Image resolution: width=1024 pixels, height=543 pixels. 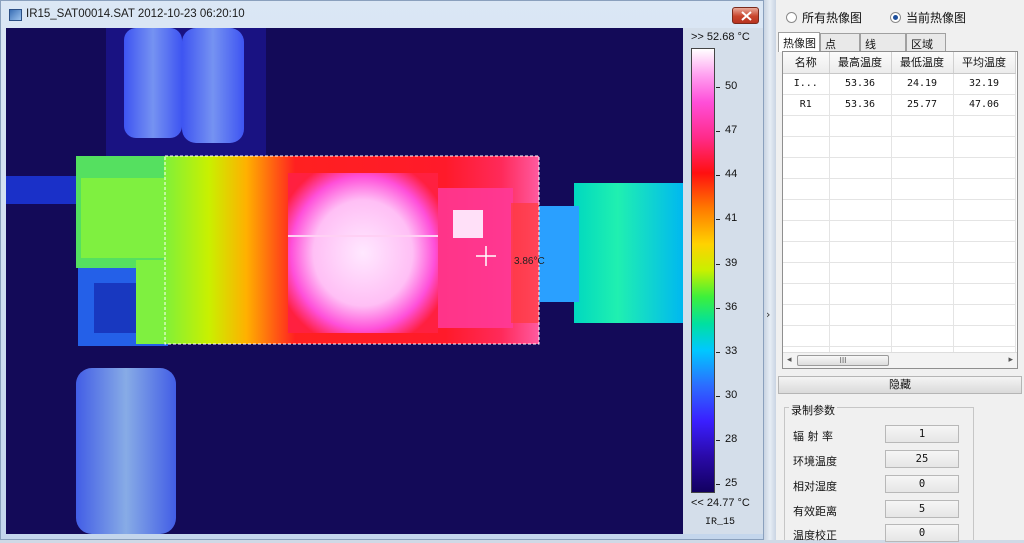 I want to click on chevron-right-icon: ›, so click(x=768, y=314).